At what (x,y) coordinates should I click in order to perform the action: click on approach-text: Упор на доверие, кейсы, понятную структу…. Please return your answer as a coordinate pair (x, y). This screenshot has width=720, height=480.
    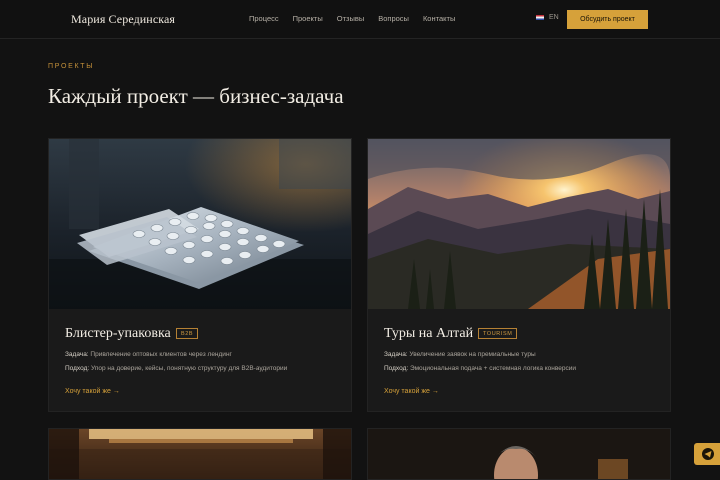
    Looking at the image, I should click on (188, 368).